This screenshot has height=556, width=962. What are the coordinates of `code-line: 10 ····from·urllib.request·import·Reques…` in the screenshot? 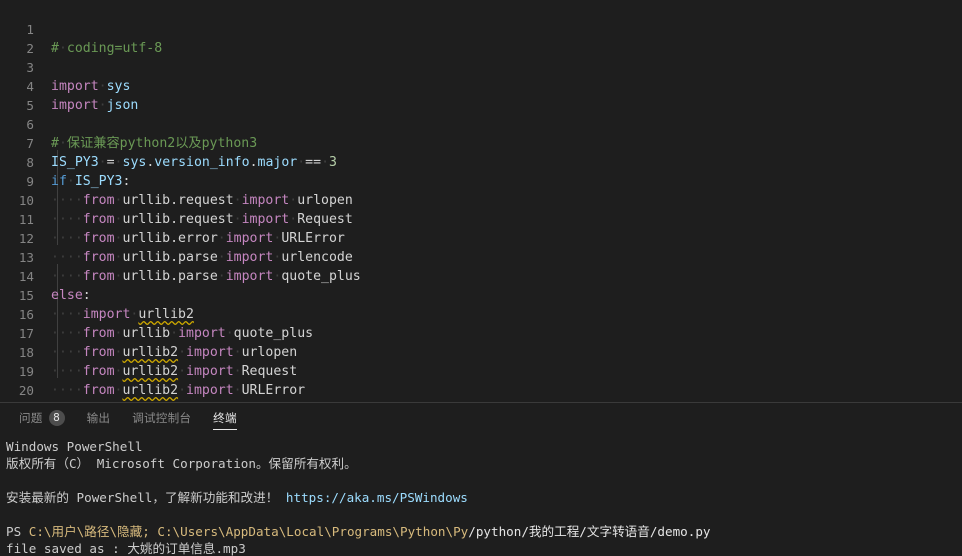 It's located at (481, 199).